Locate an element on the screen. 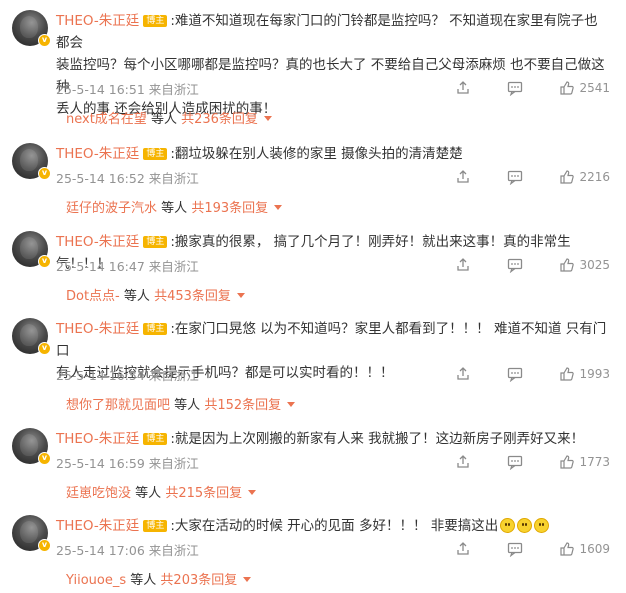 This screenshot has height=593, width=626. reply-count: 共236条回复 is located at coordinates (219, 119).